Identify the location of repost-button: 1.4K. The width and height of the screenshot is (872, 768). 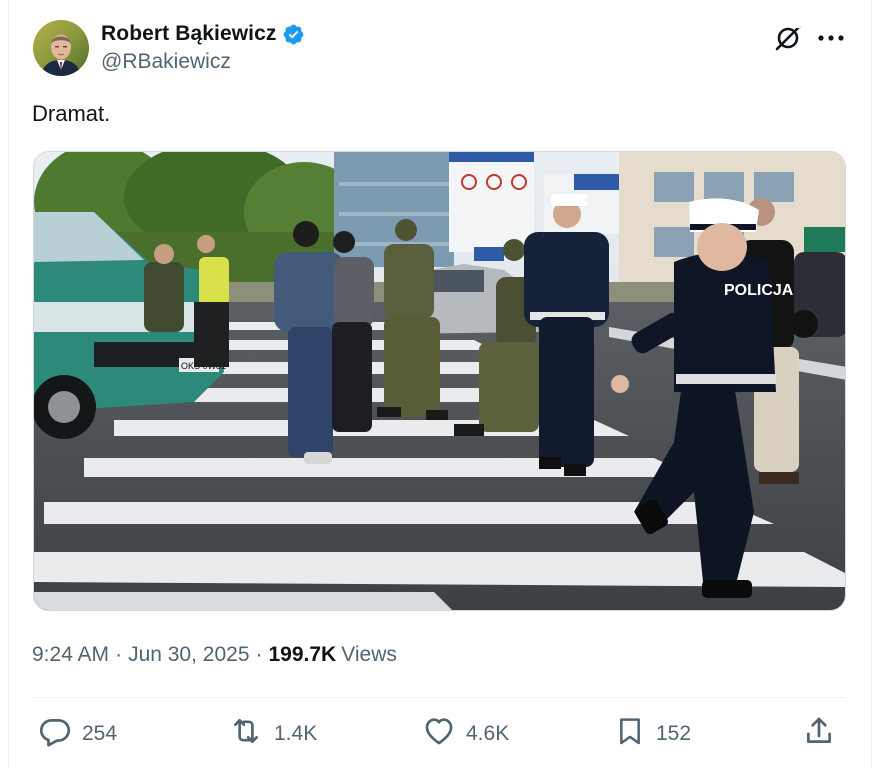
(272, 734).